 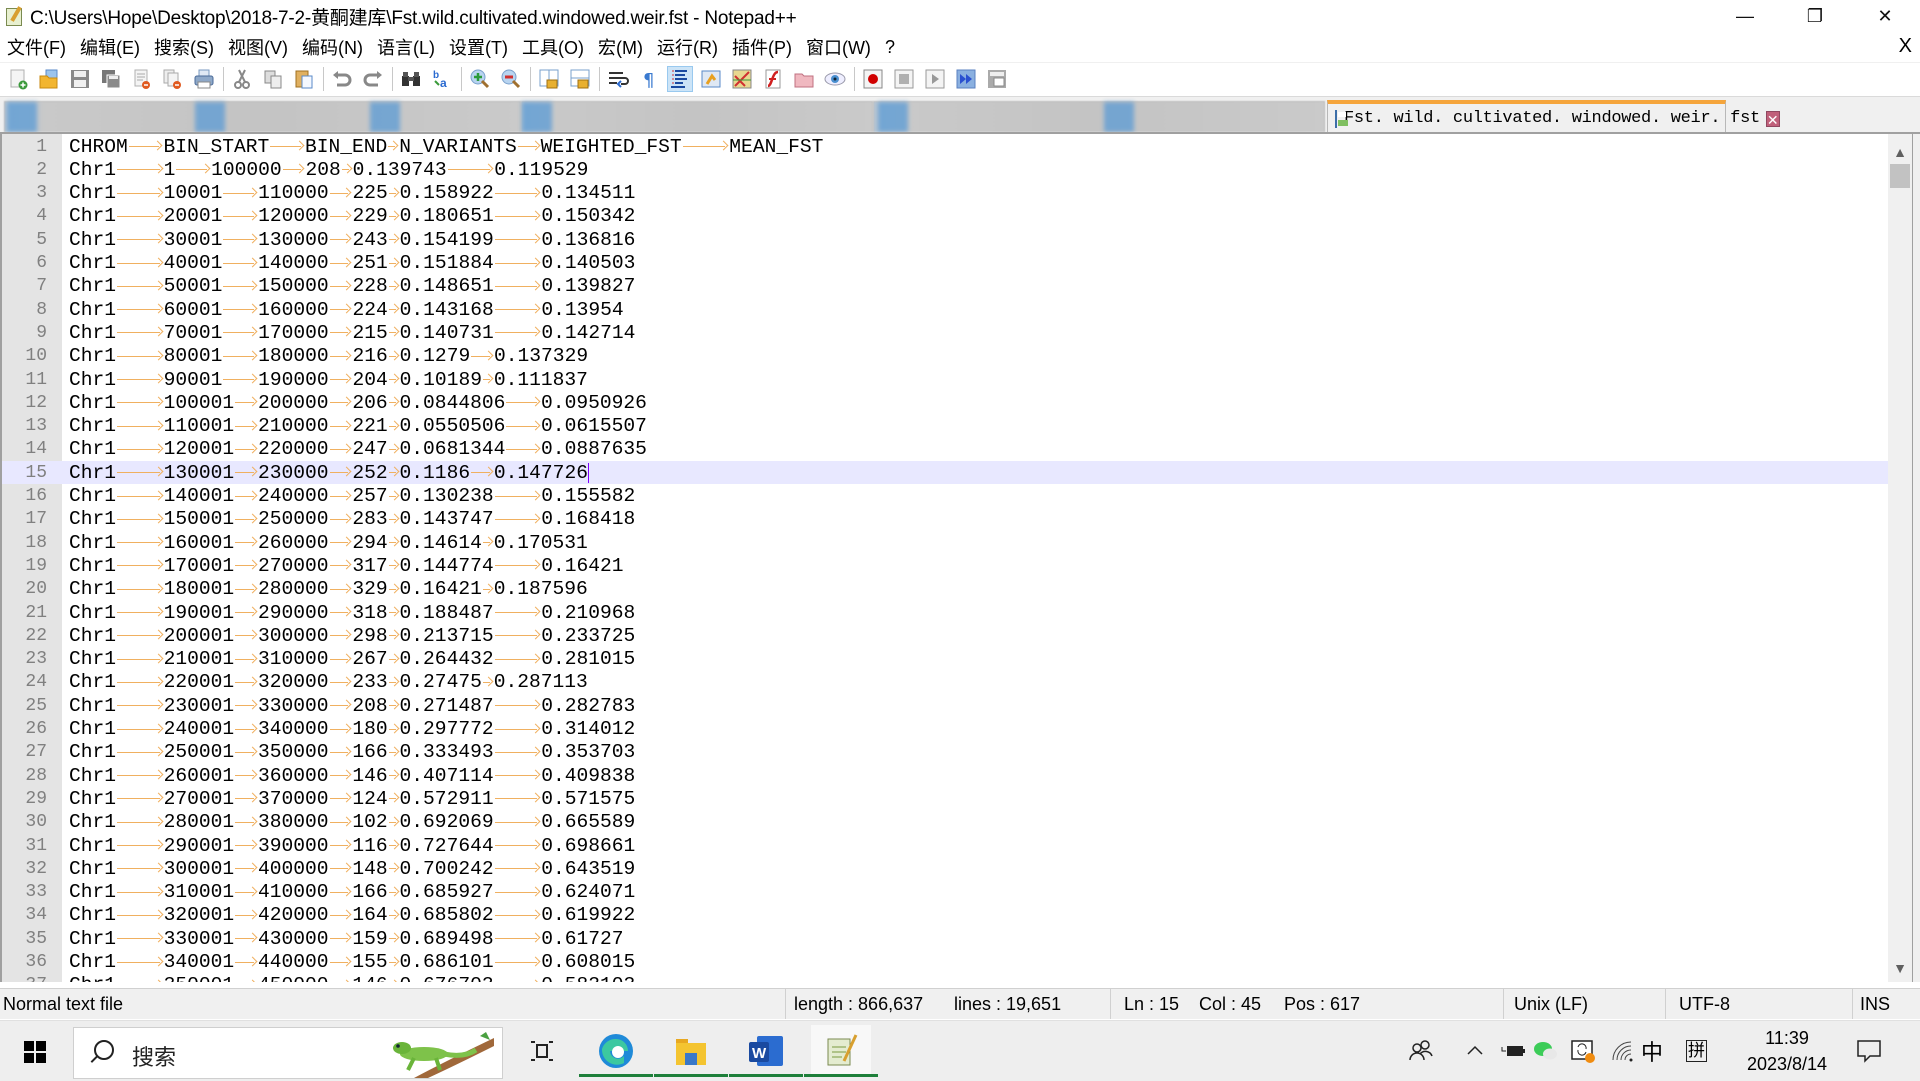 What do you see at coordinates (553, 47) in the screenshot?
I see `menu-tools: 工具(O)` at bounding box center [553, 47].